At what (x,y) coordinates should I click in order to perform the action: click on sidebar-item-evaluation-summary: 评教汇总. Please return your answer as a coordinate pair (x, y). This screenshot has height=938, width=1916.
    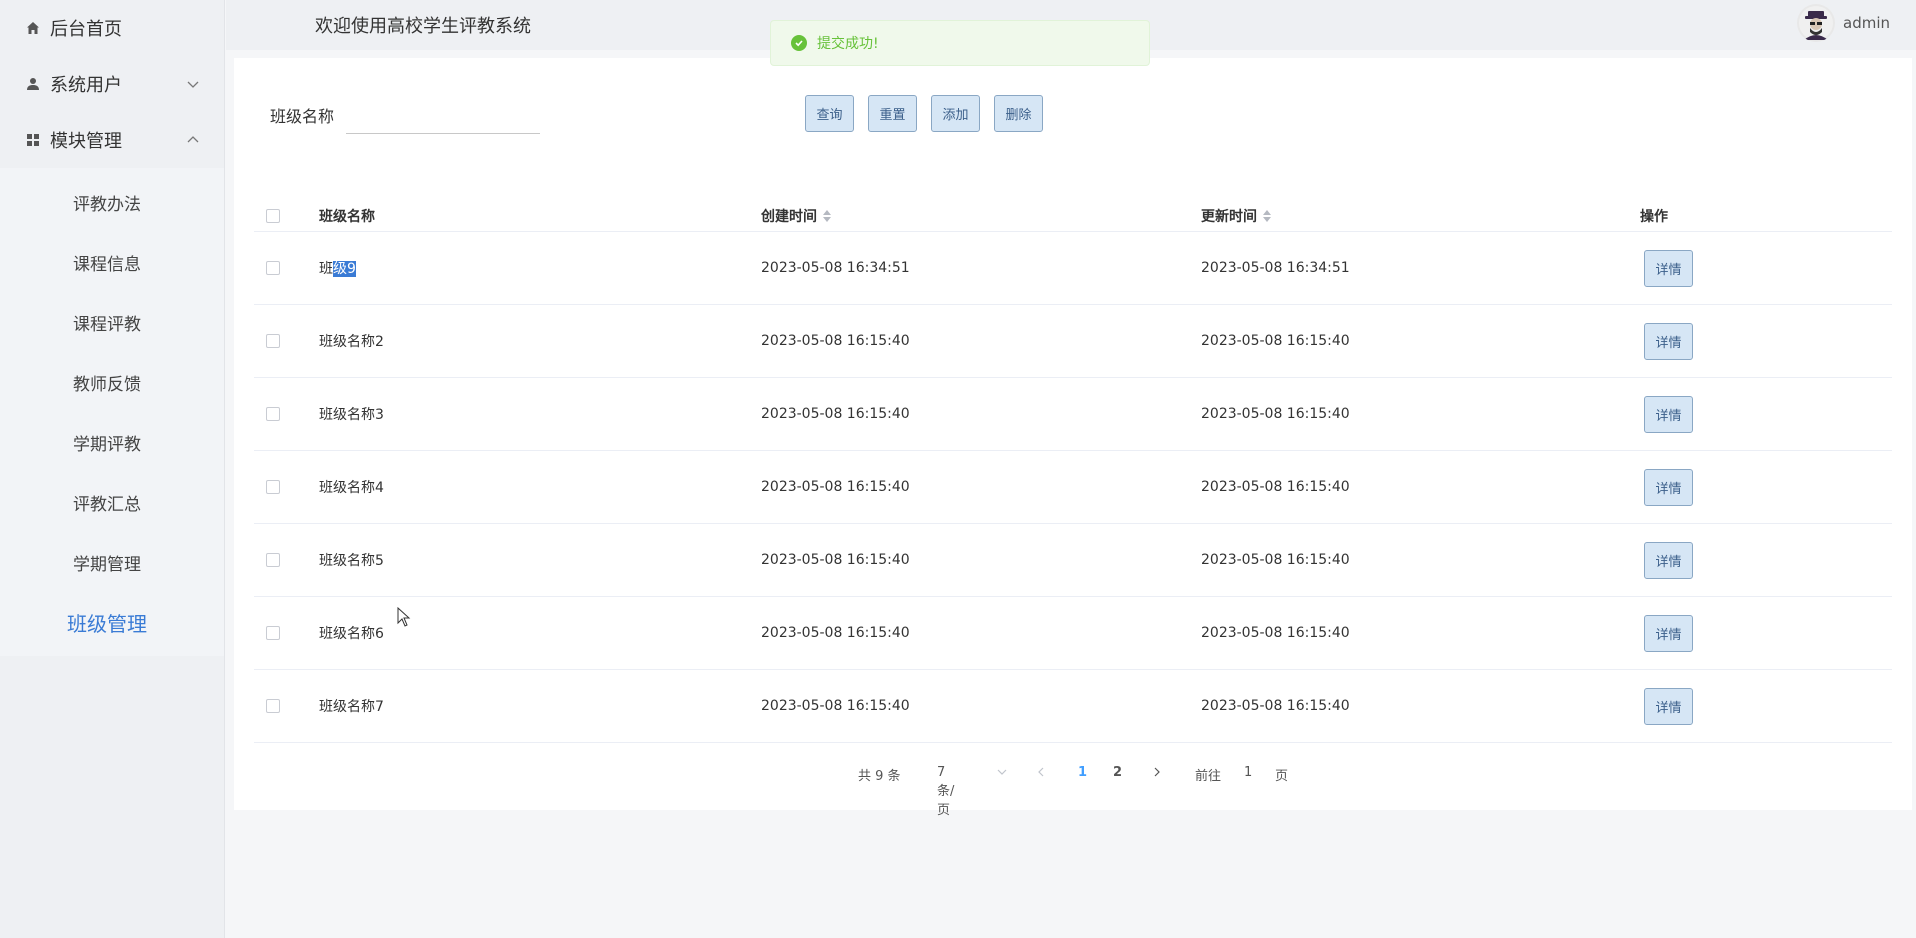
    Looking at the image, I should click on (112, 502).